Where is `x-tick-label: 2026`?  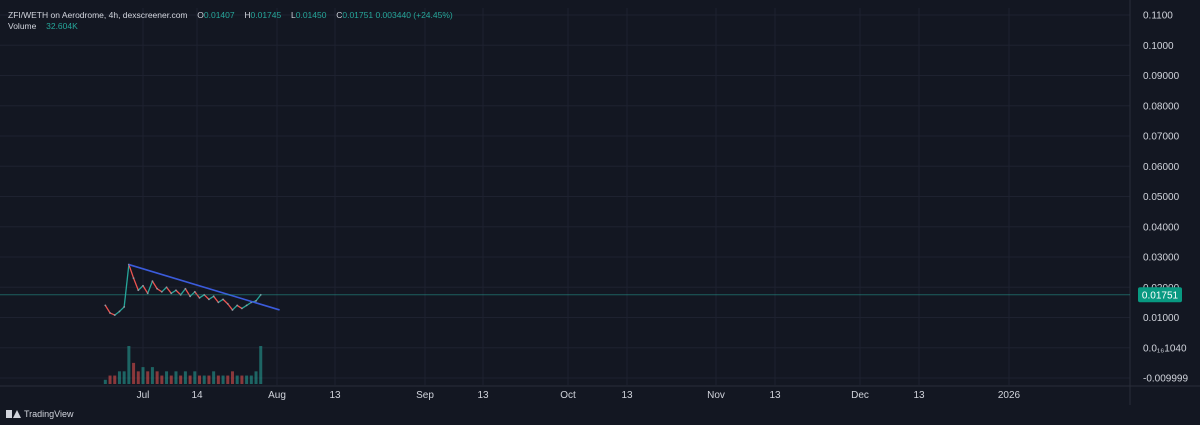 x-tick-label: 2026 is located at coordinates (1009, 395).